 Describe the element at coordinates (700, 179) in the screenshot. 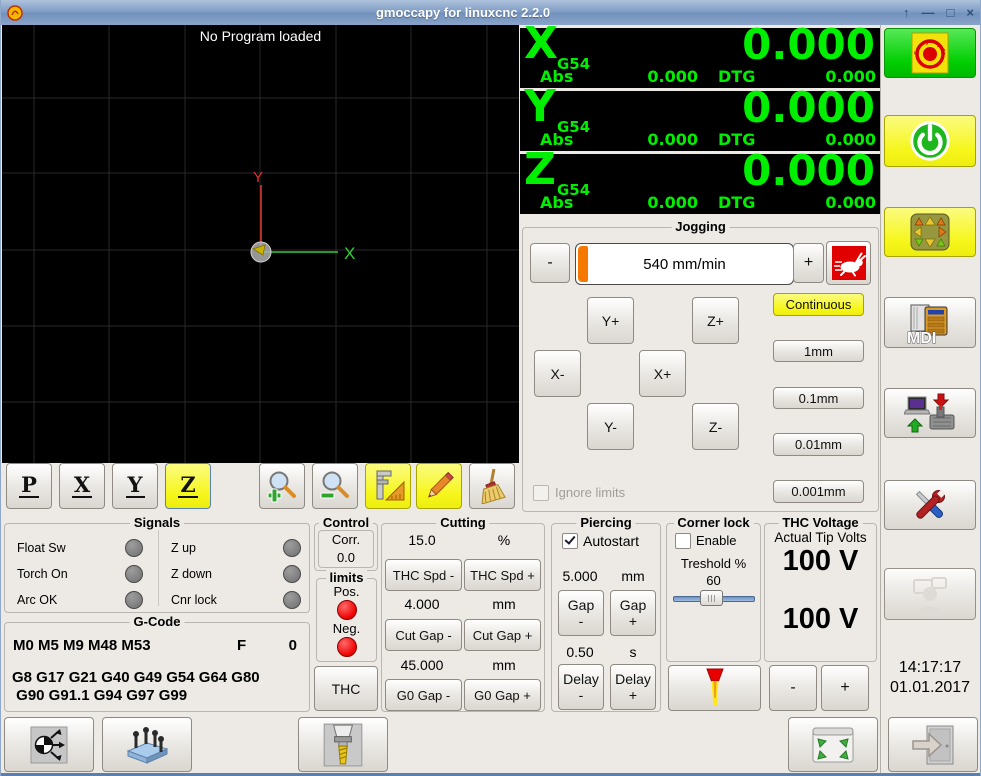

I see `dro-axis-z: Z G54 0.000 Abs 0.000 DTG 0.000` at that location.